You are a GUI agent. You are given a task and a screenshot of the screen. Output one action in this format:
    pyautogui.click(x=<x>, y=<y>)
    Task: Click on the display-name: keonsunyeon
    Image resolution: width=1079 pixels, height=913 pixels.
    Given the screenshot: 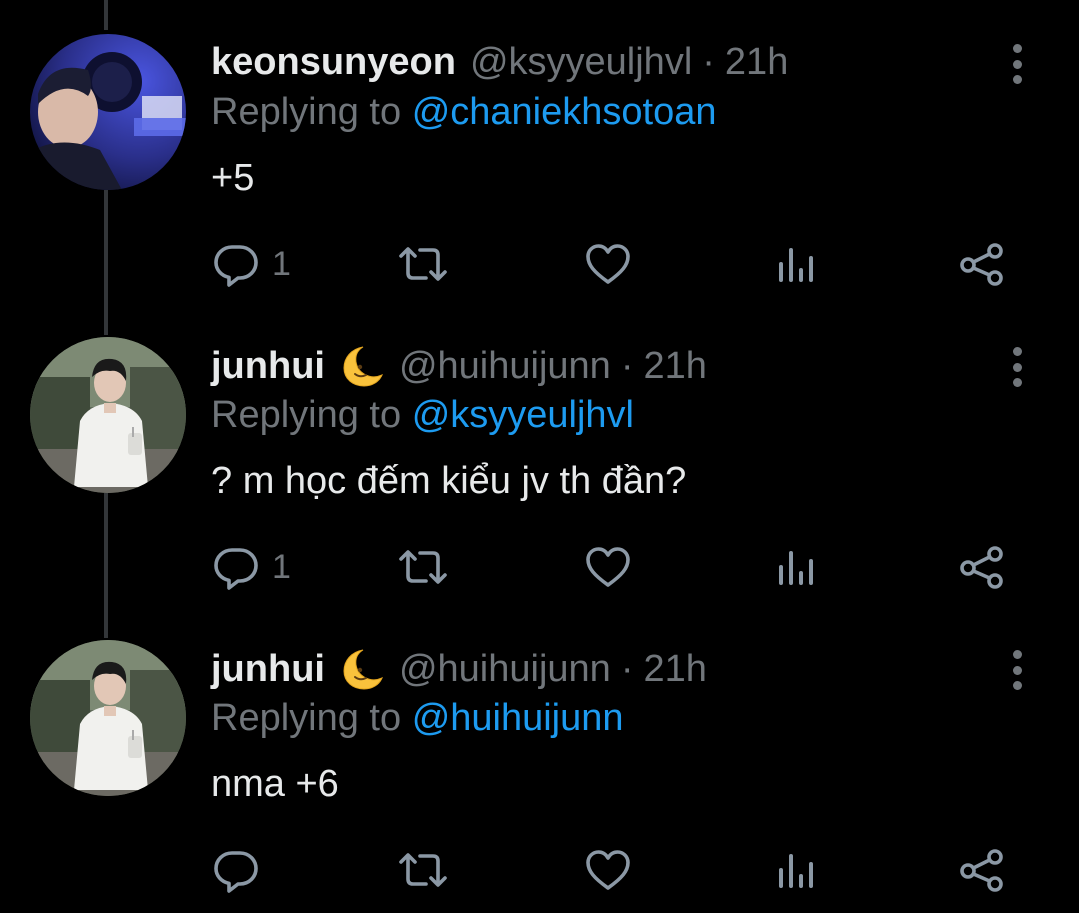 What is the action you would take?
    pyautogui.click(x=333, y=62)
    